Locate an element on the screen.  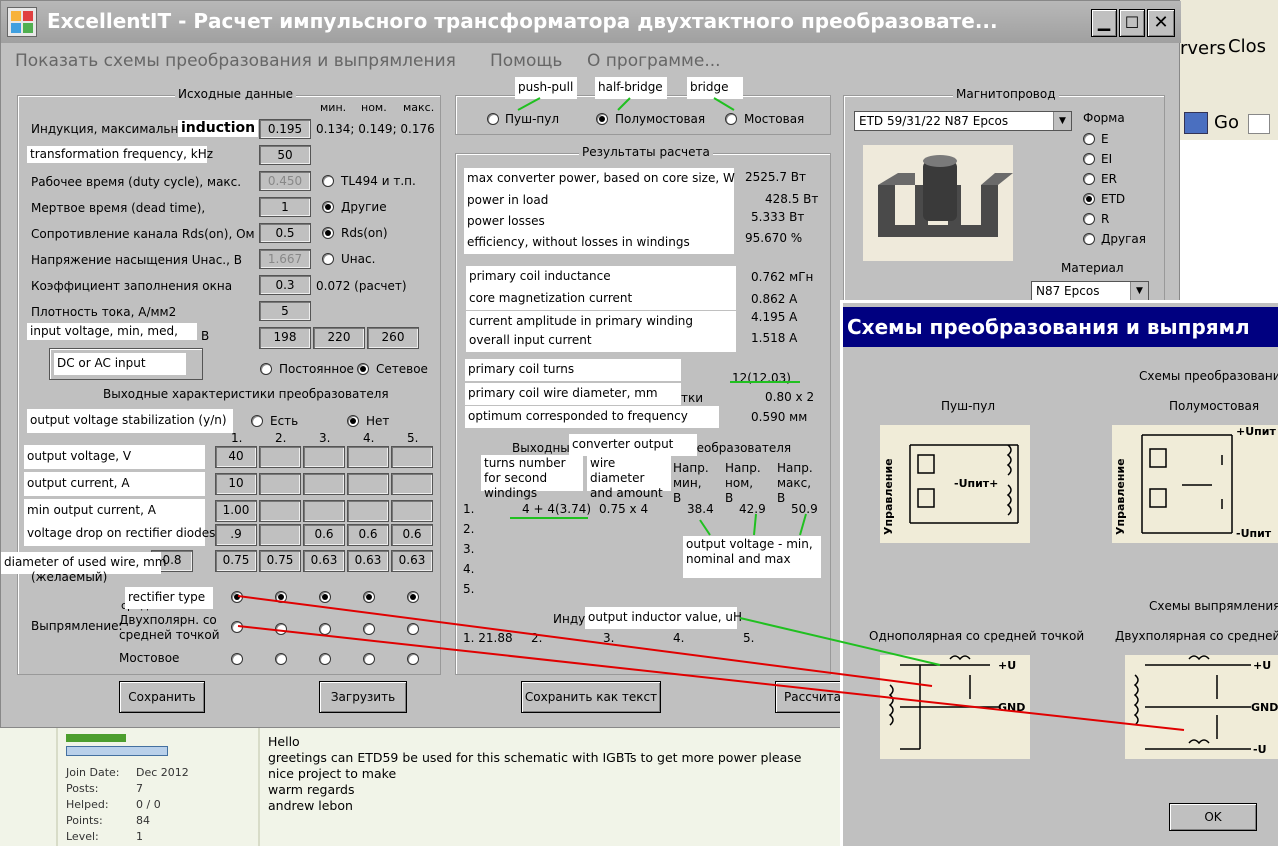
red-annotations is located at coordinates (711, 663).